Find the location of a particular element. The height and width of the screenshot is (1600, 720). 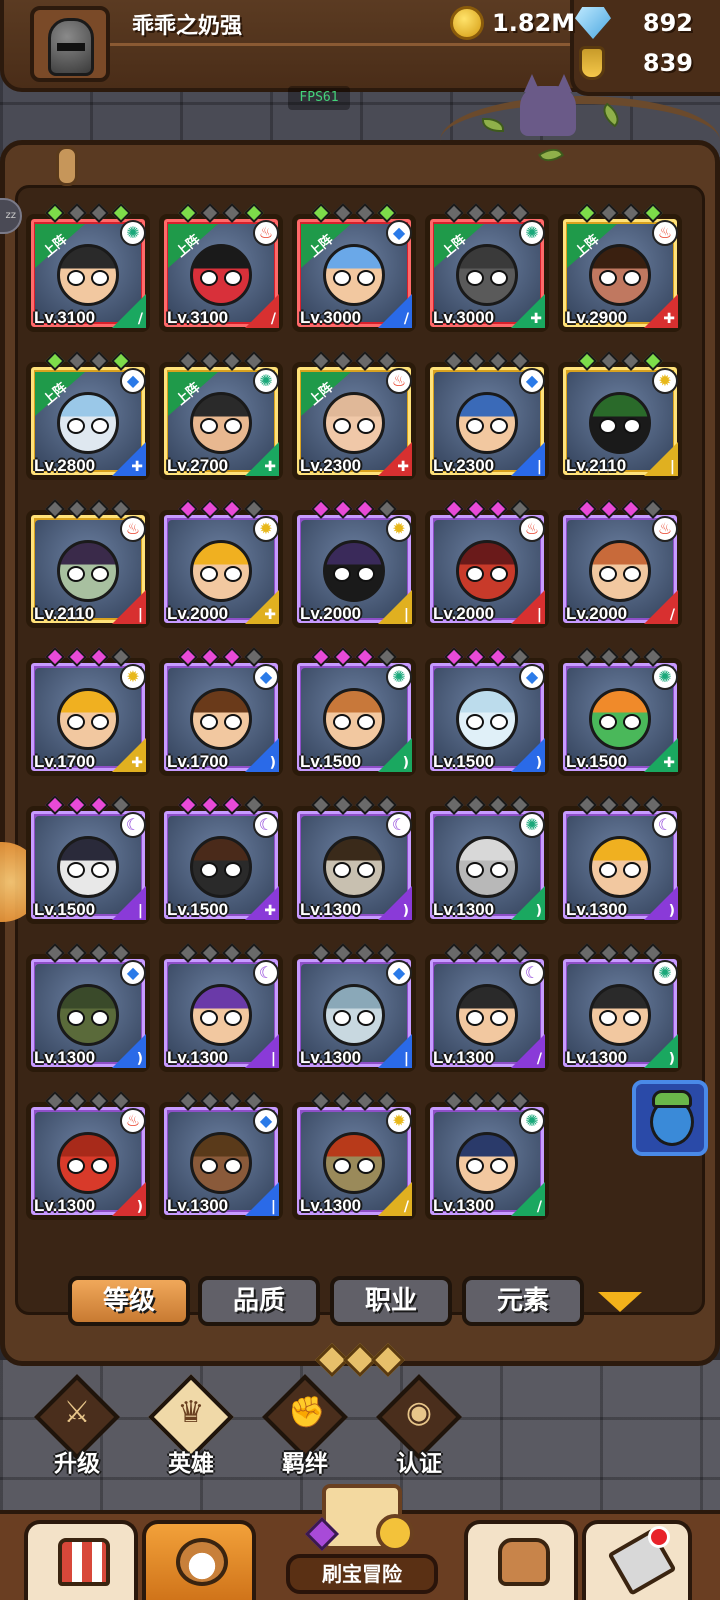

hero-card: ✺ ✚ Lv.1500 is located at coordinates (620, 711).